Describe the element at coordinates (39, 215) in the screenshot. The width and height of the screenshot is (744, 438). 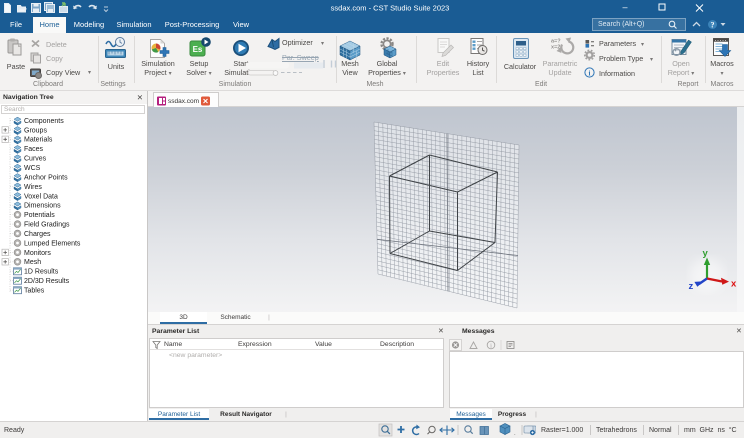
I see `svg-text: Potentials` at that location.